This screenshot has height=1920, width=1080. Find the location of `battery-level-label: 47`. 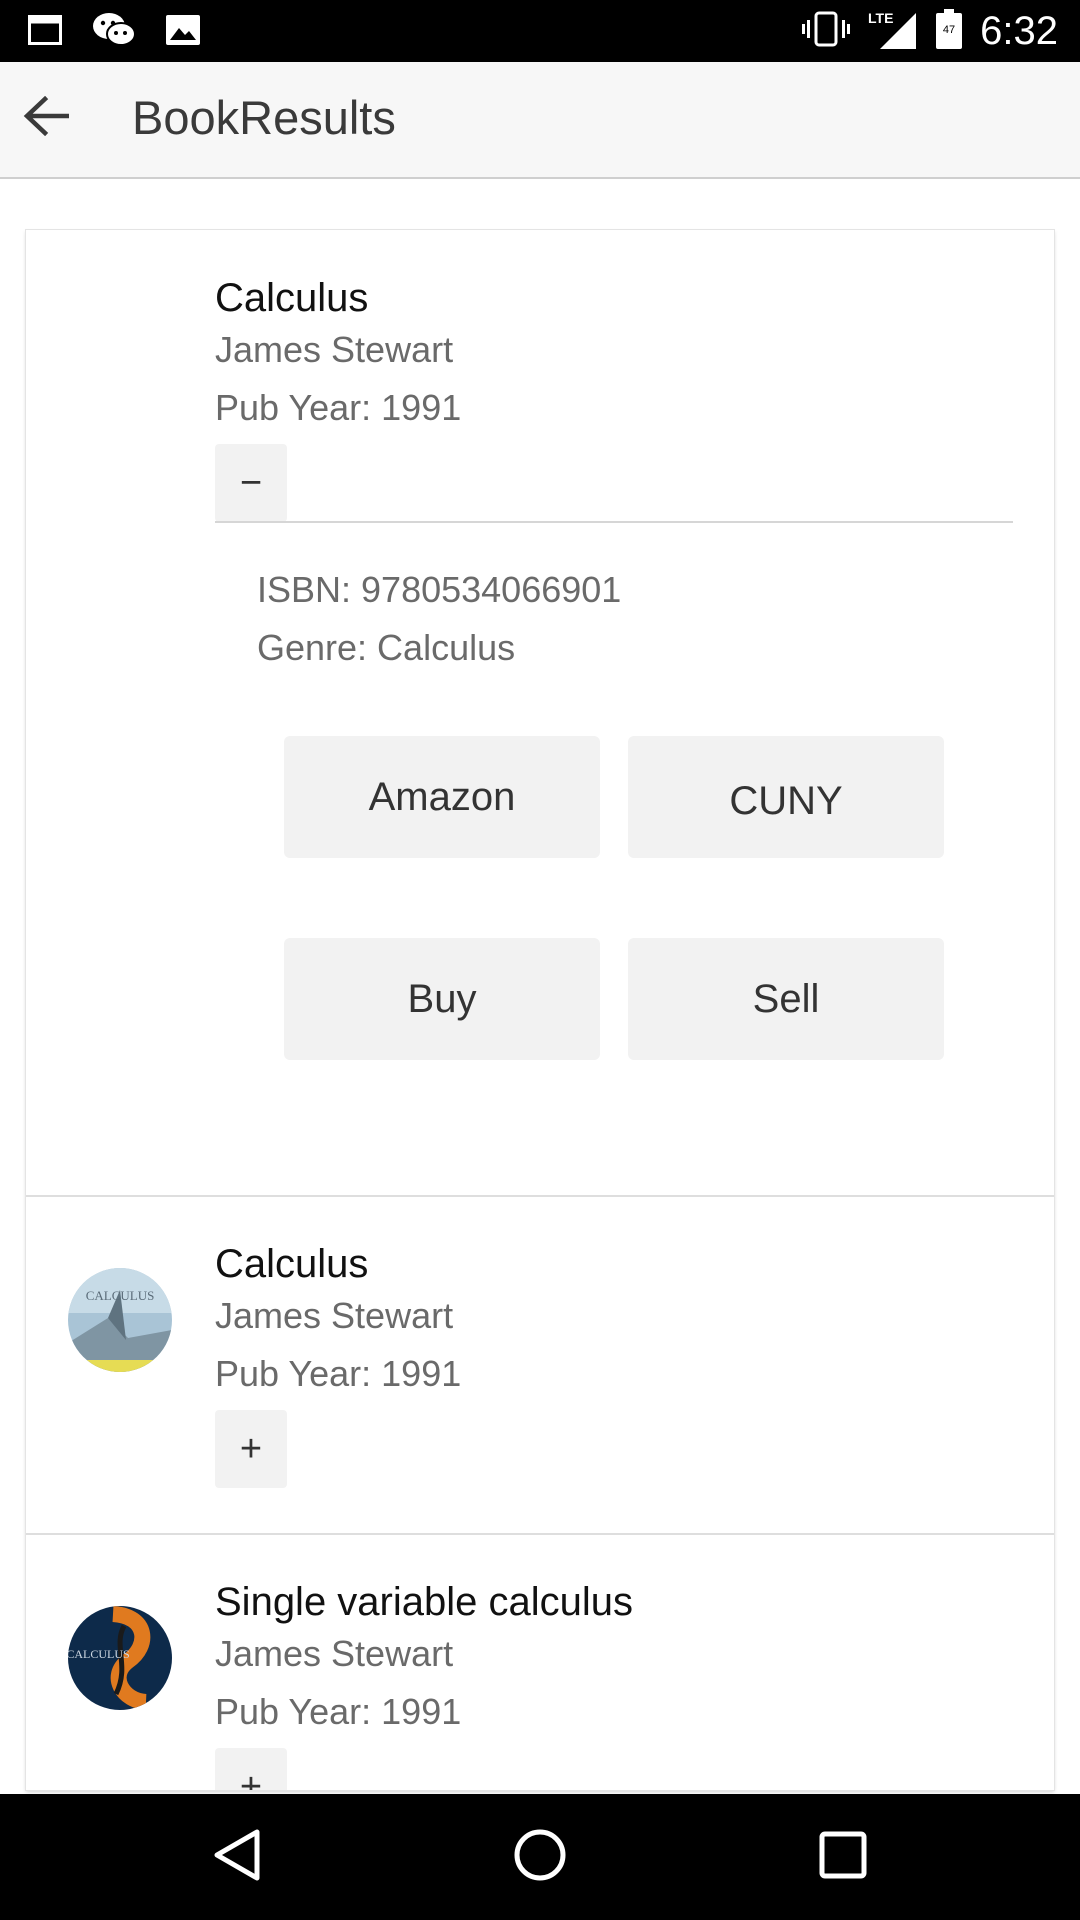

battery-level-label: 47 is located at coordinates (949, 30).